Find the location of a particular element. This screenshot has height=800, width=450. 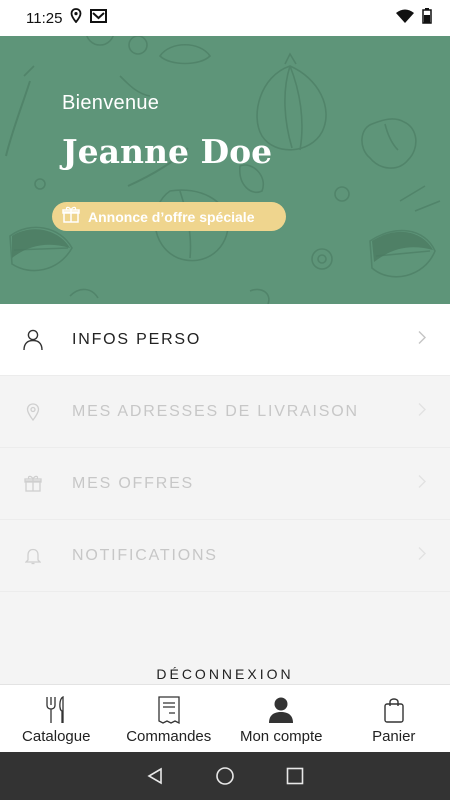

mail-icon is located at coordinates (99, 18).